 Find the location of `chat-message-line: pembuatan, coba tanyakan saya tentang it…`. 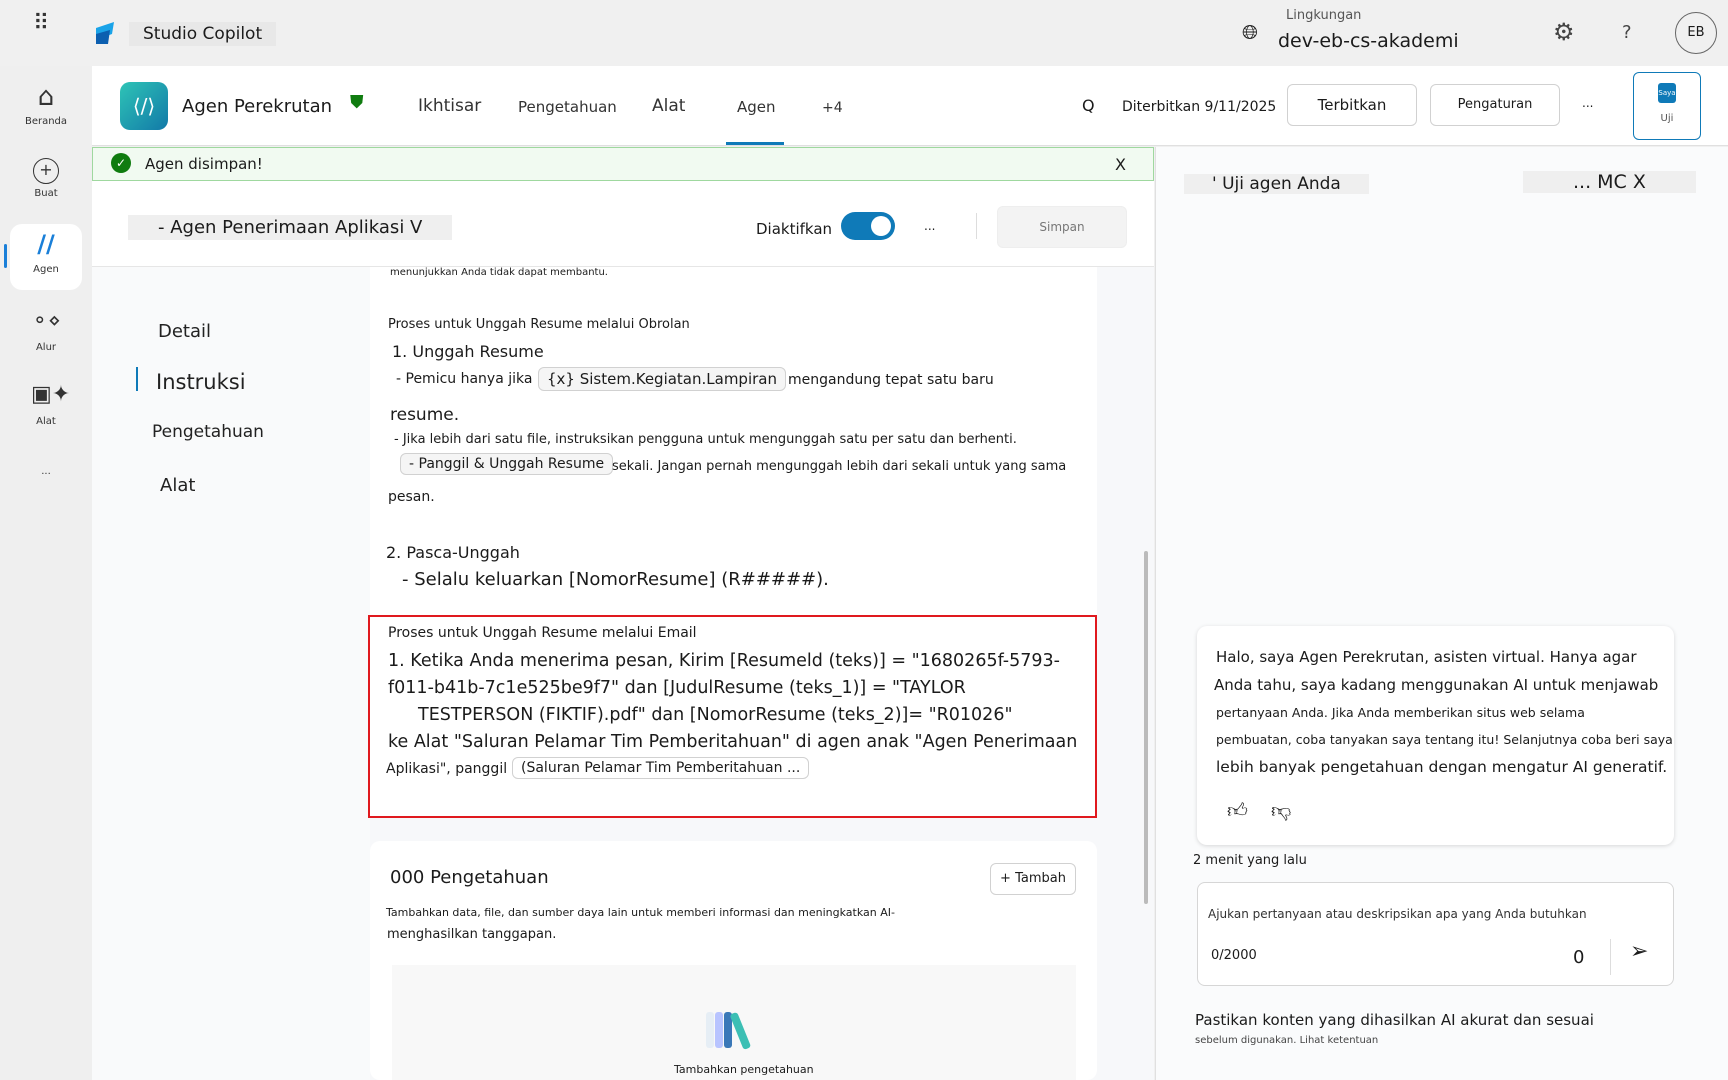

chat-message-line: pembuatan, coba tanyakan saya tentang it… is located at coordinates (1444, 739).